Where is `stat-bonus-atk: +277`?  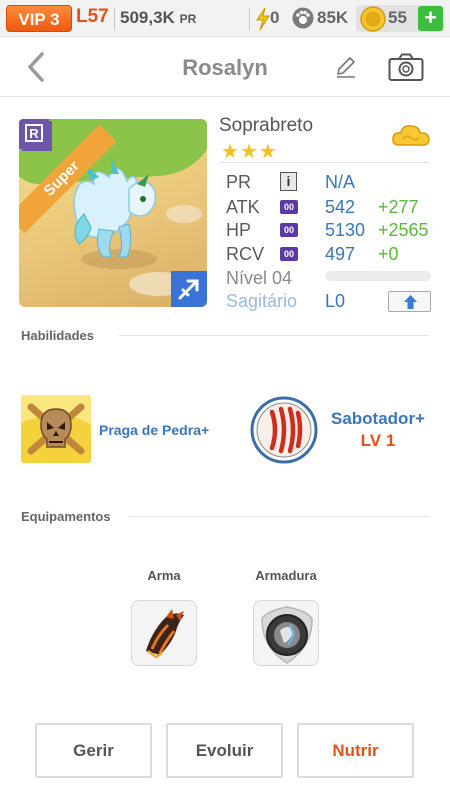 stat-bonus-atk: +277 is located at coordinates (398, 207).